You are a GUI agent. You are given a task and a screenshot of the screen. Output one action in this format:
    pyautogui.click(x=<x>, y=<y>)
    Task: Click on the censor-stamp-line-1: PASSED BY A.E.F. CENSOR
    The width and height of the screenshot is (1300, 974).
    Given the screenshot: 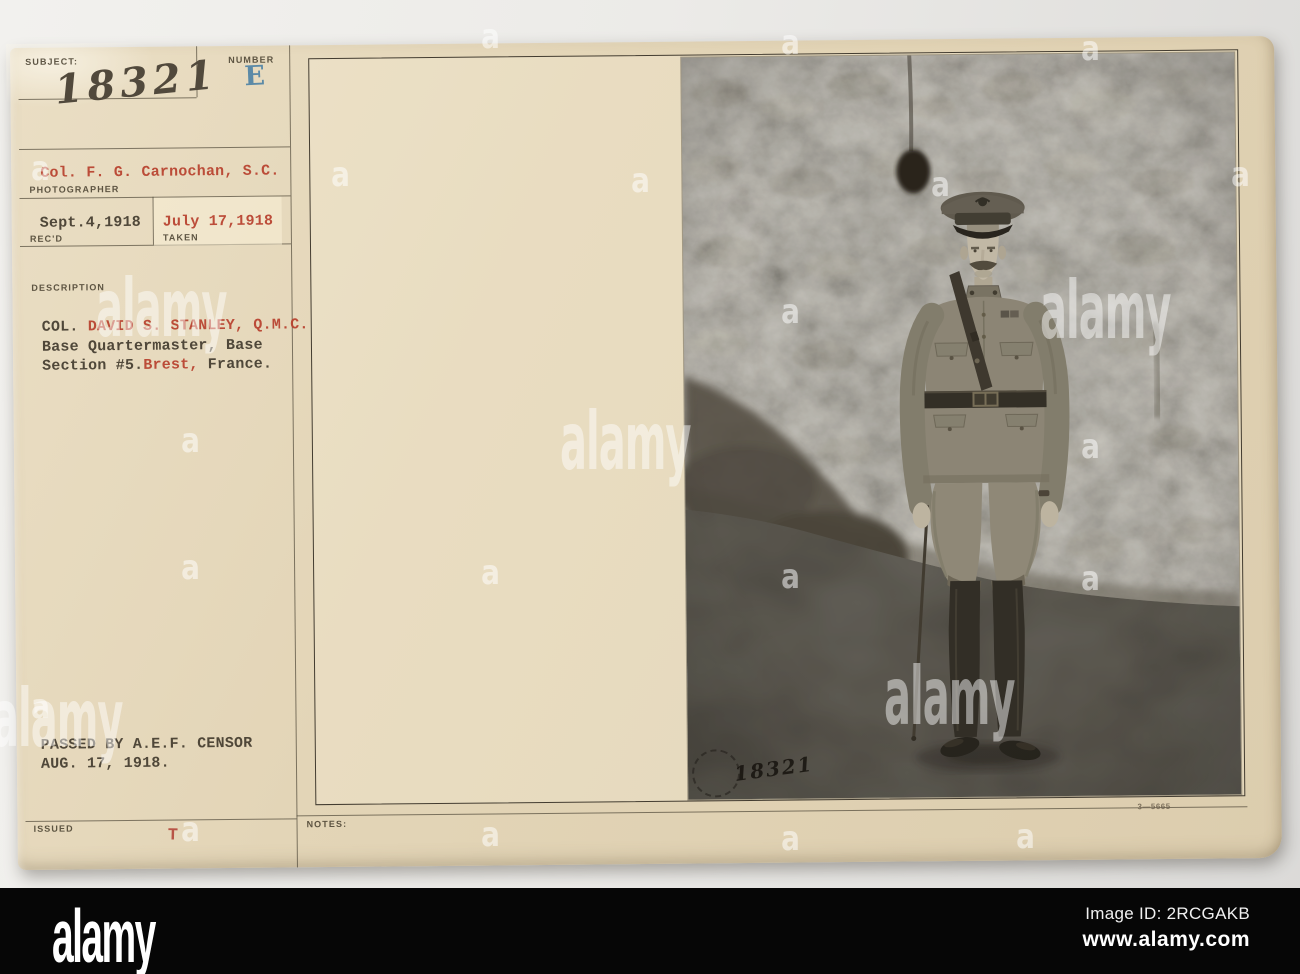 What is the action you would take?
    pyautogui.click(x=146, y=744)
    